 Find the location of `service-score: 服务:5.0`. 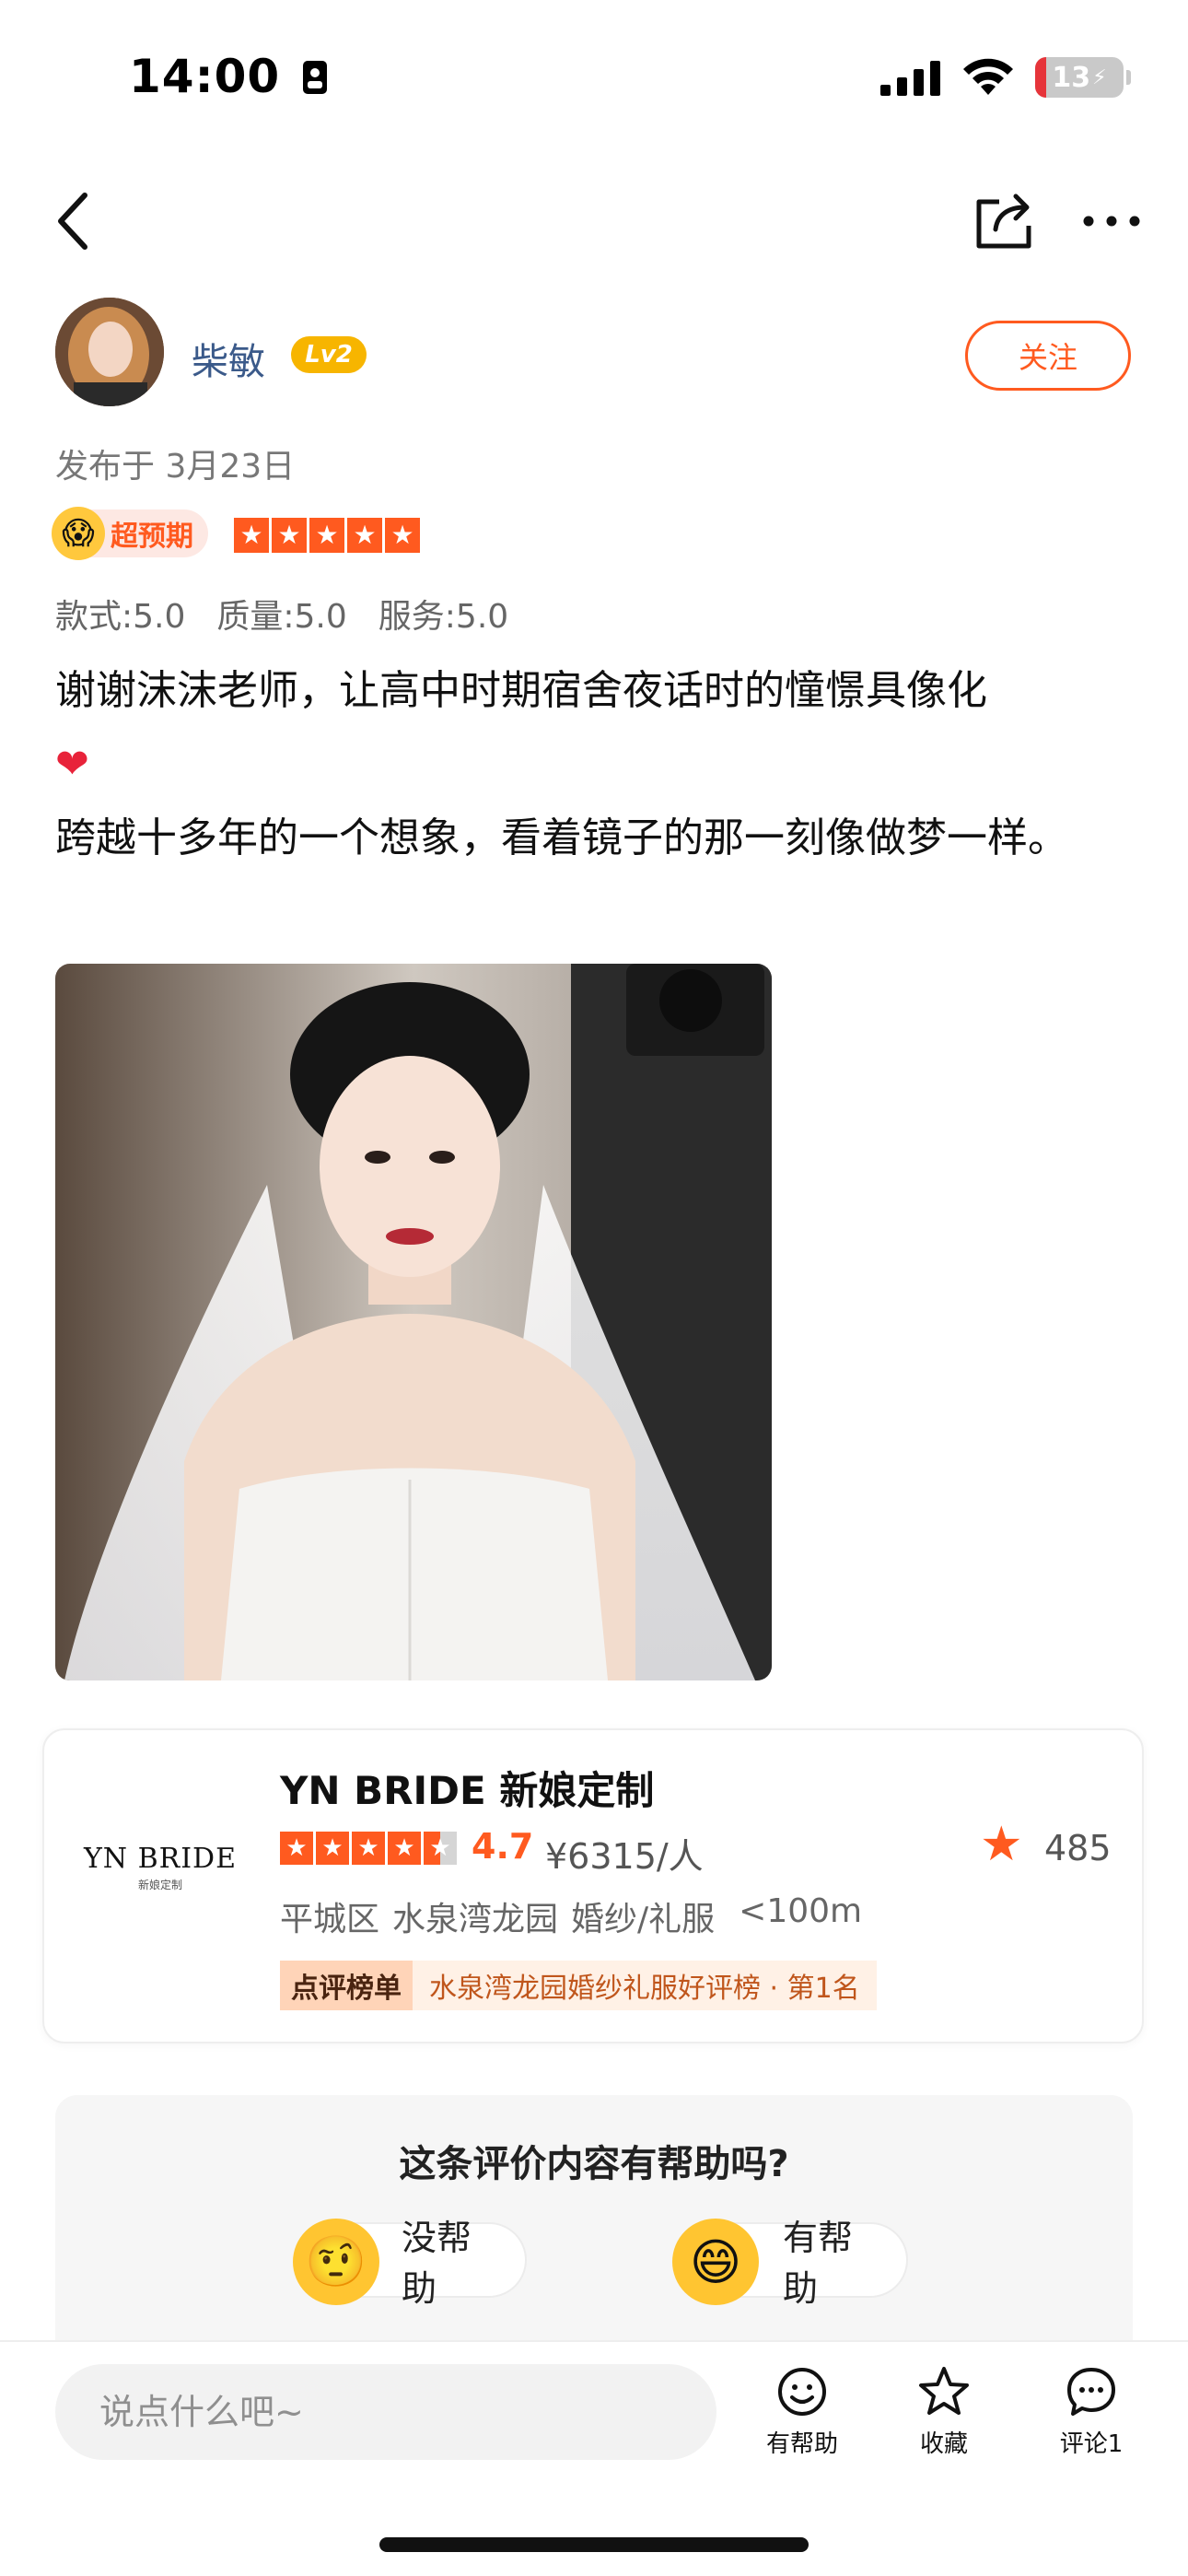

service-score: 服务:5.0 is located at coordinates (444, 617).